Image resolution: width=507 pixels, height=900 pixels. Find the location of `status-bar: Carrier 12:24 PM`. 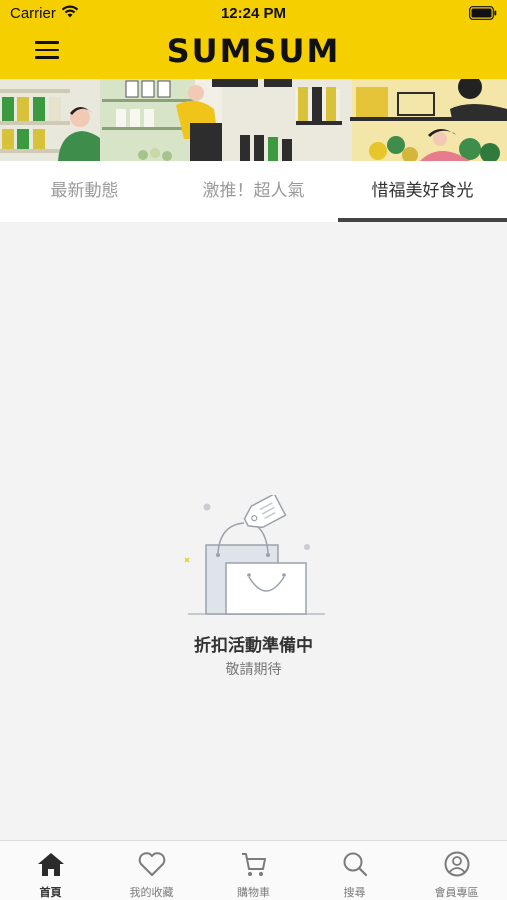

status-bar: Carrier 12:24 PM is located at coordinates (253, 14).